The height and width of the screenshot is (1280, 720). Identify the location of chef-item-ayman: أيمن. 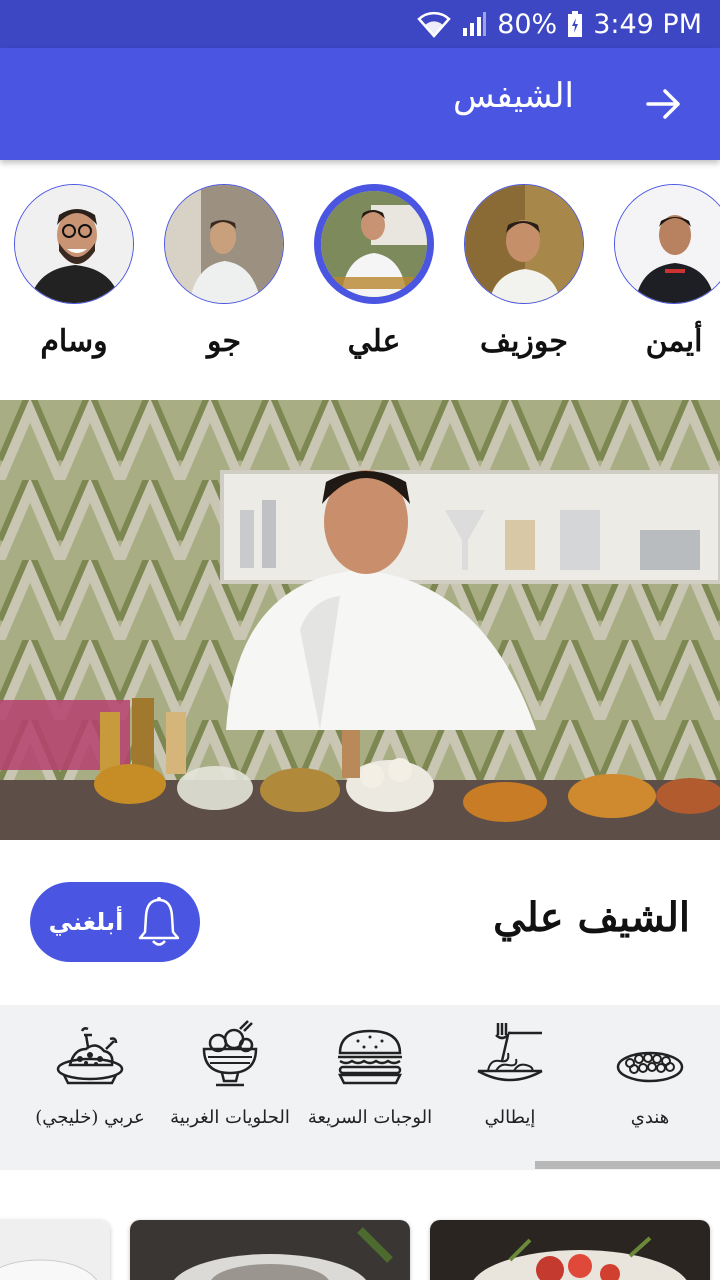
(666, 271).